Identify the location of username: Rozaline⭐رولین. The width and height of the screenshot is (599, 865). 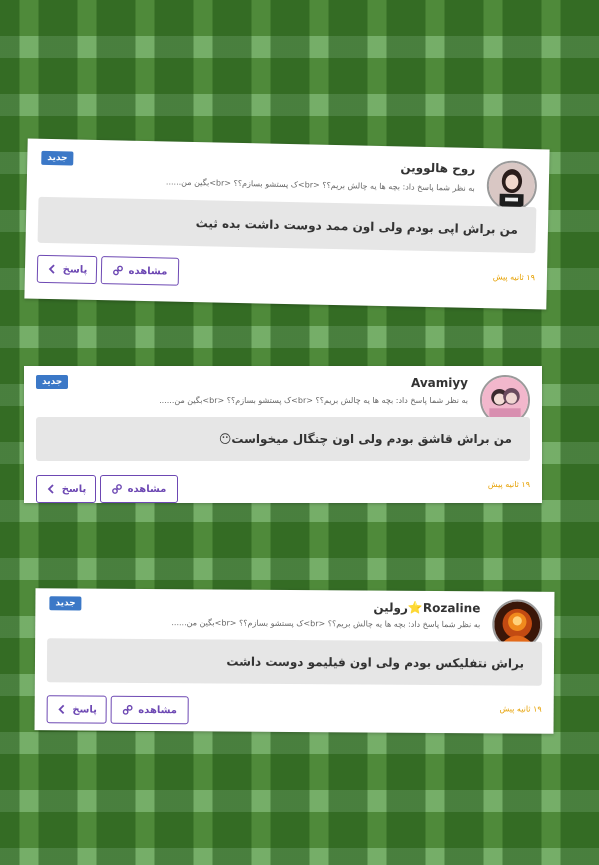
(426, 608).